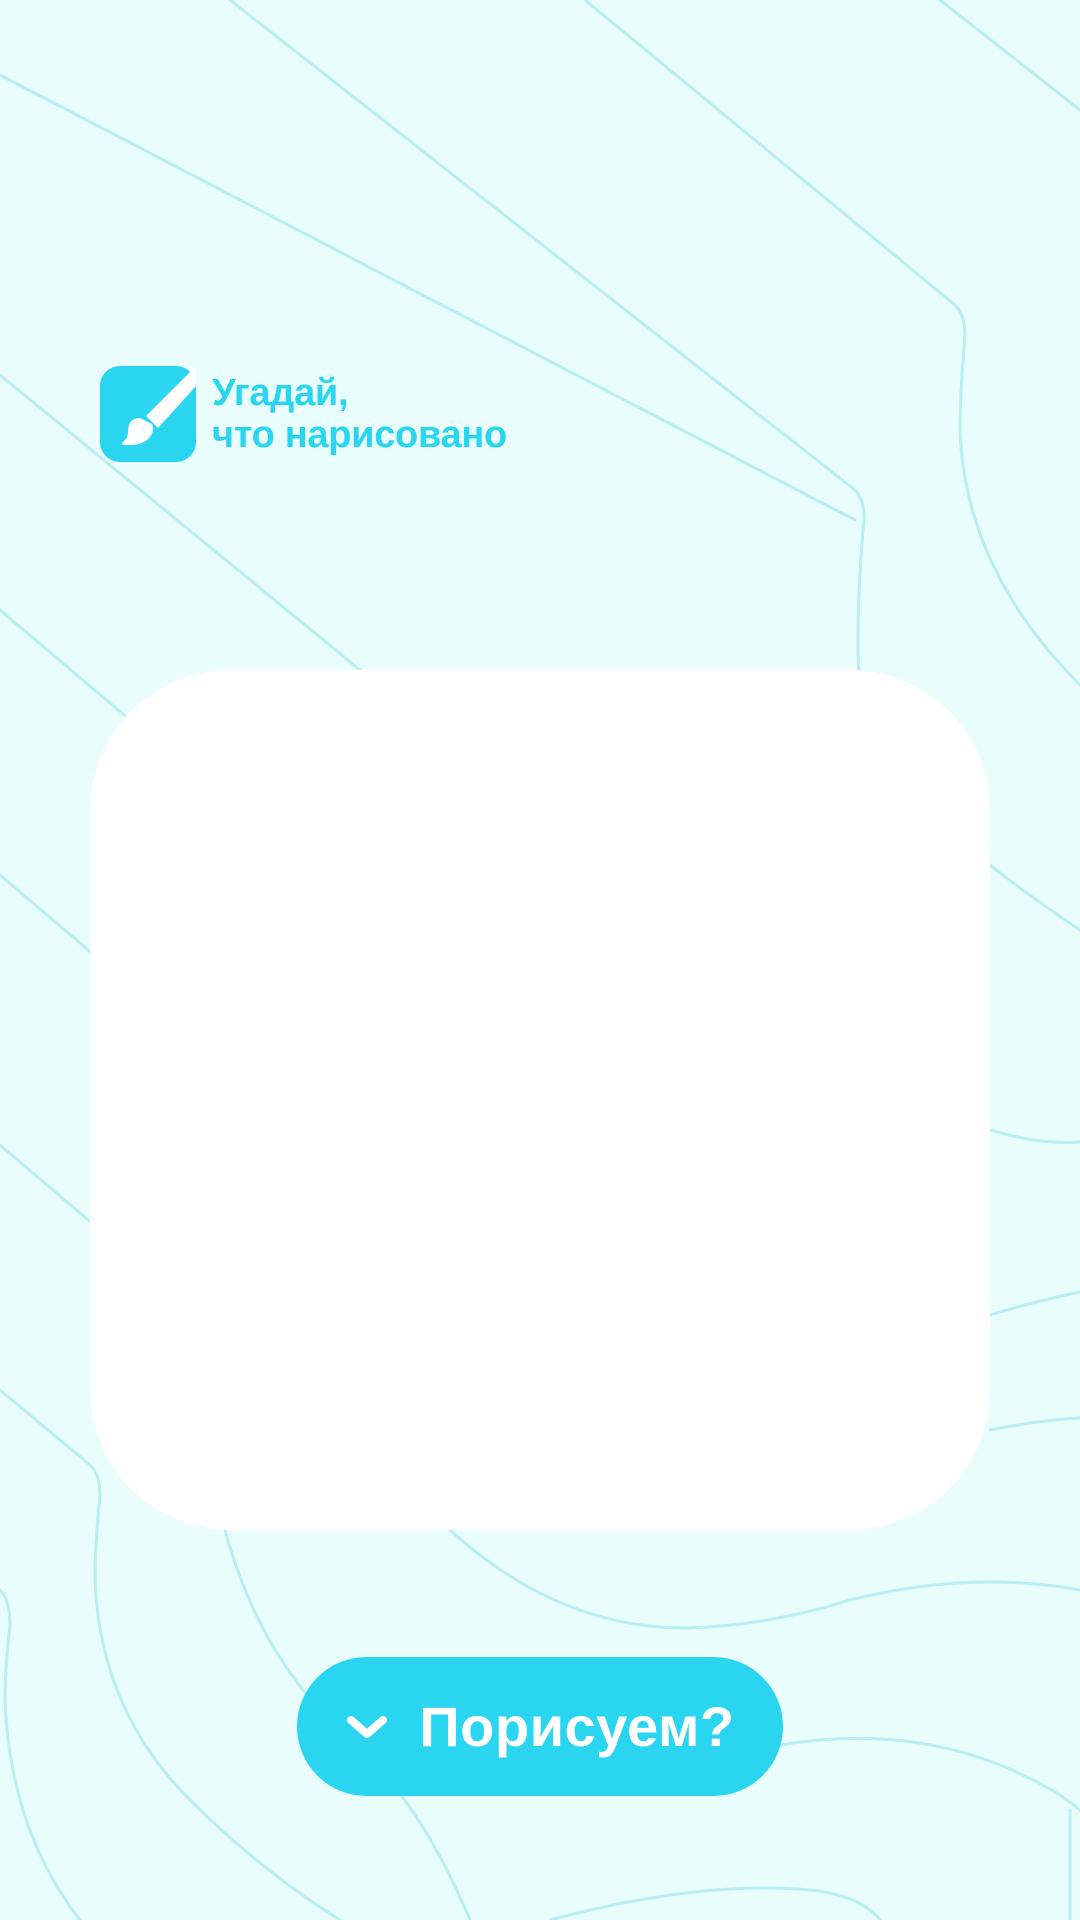 The image size is (1080, 1920). Describe the element at coordinates (577, 1726) in the screenshot. I see `start-drawing-label: Порисуем?` at that location.